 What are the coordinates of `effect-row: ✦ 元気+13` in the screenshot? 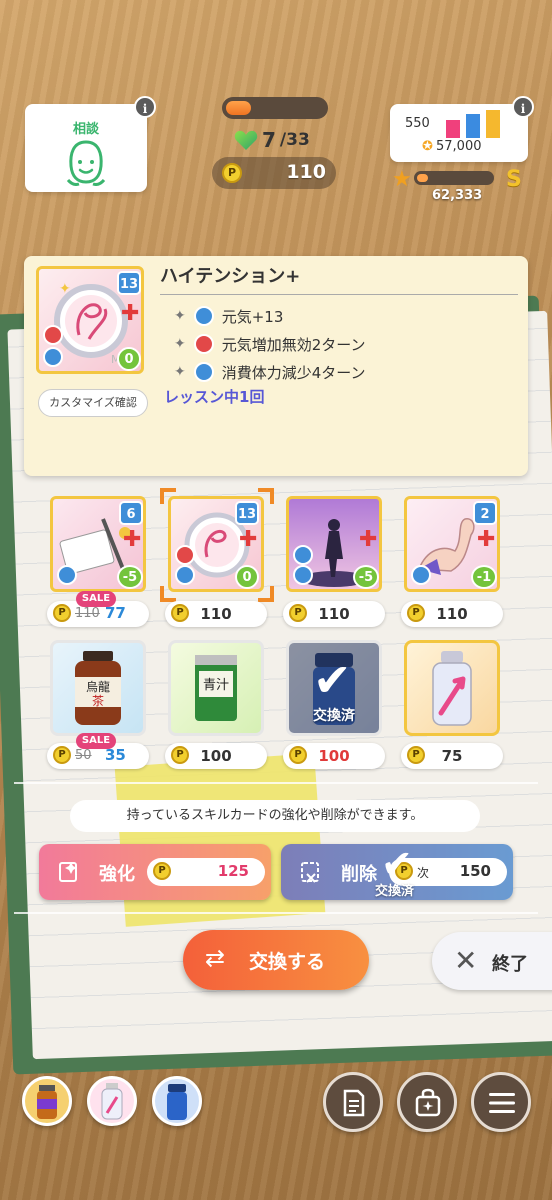 It's located at (270, 316).